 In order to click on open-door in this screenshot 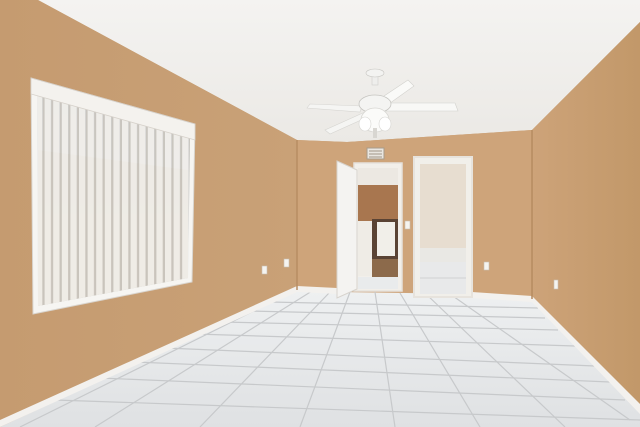, I will do `click(347, 229)`.